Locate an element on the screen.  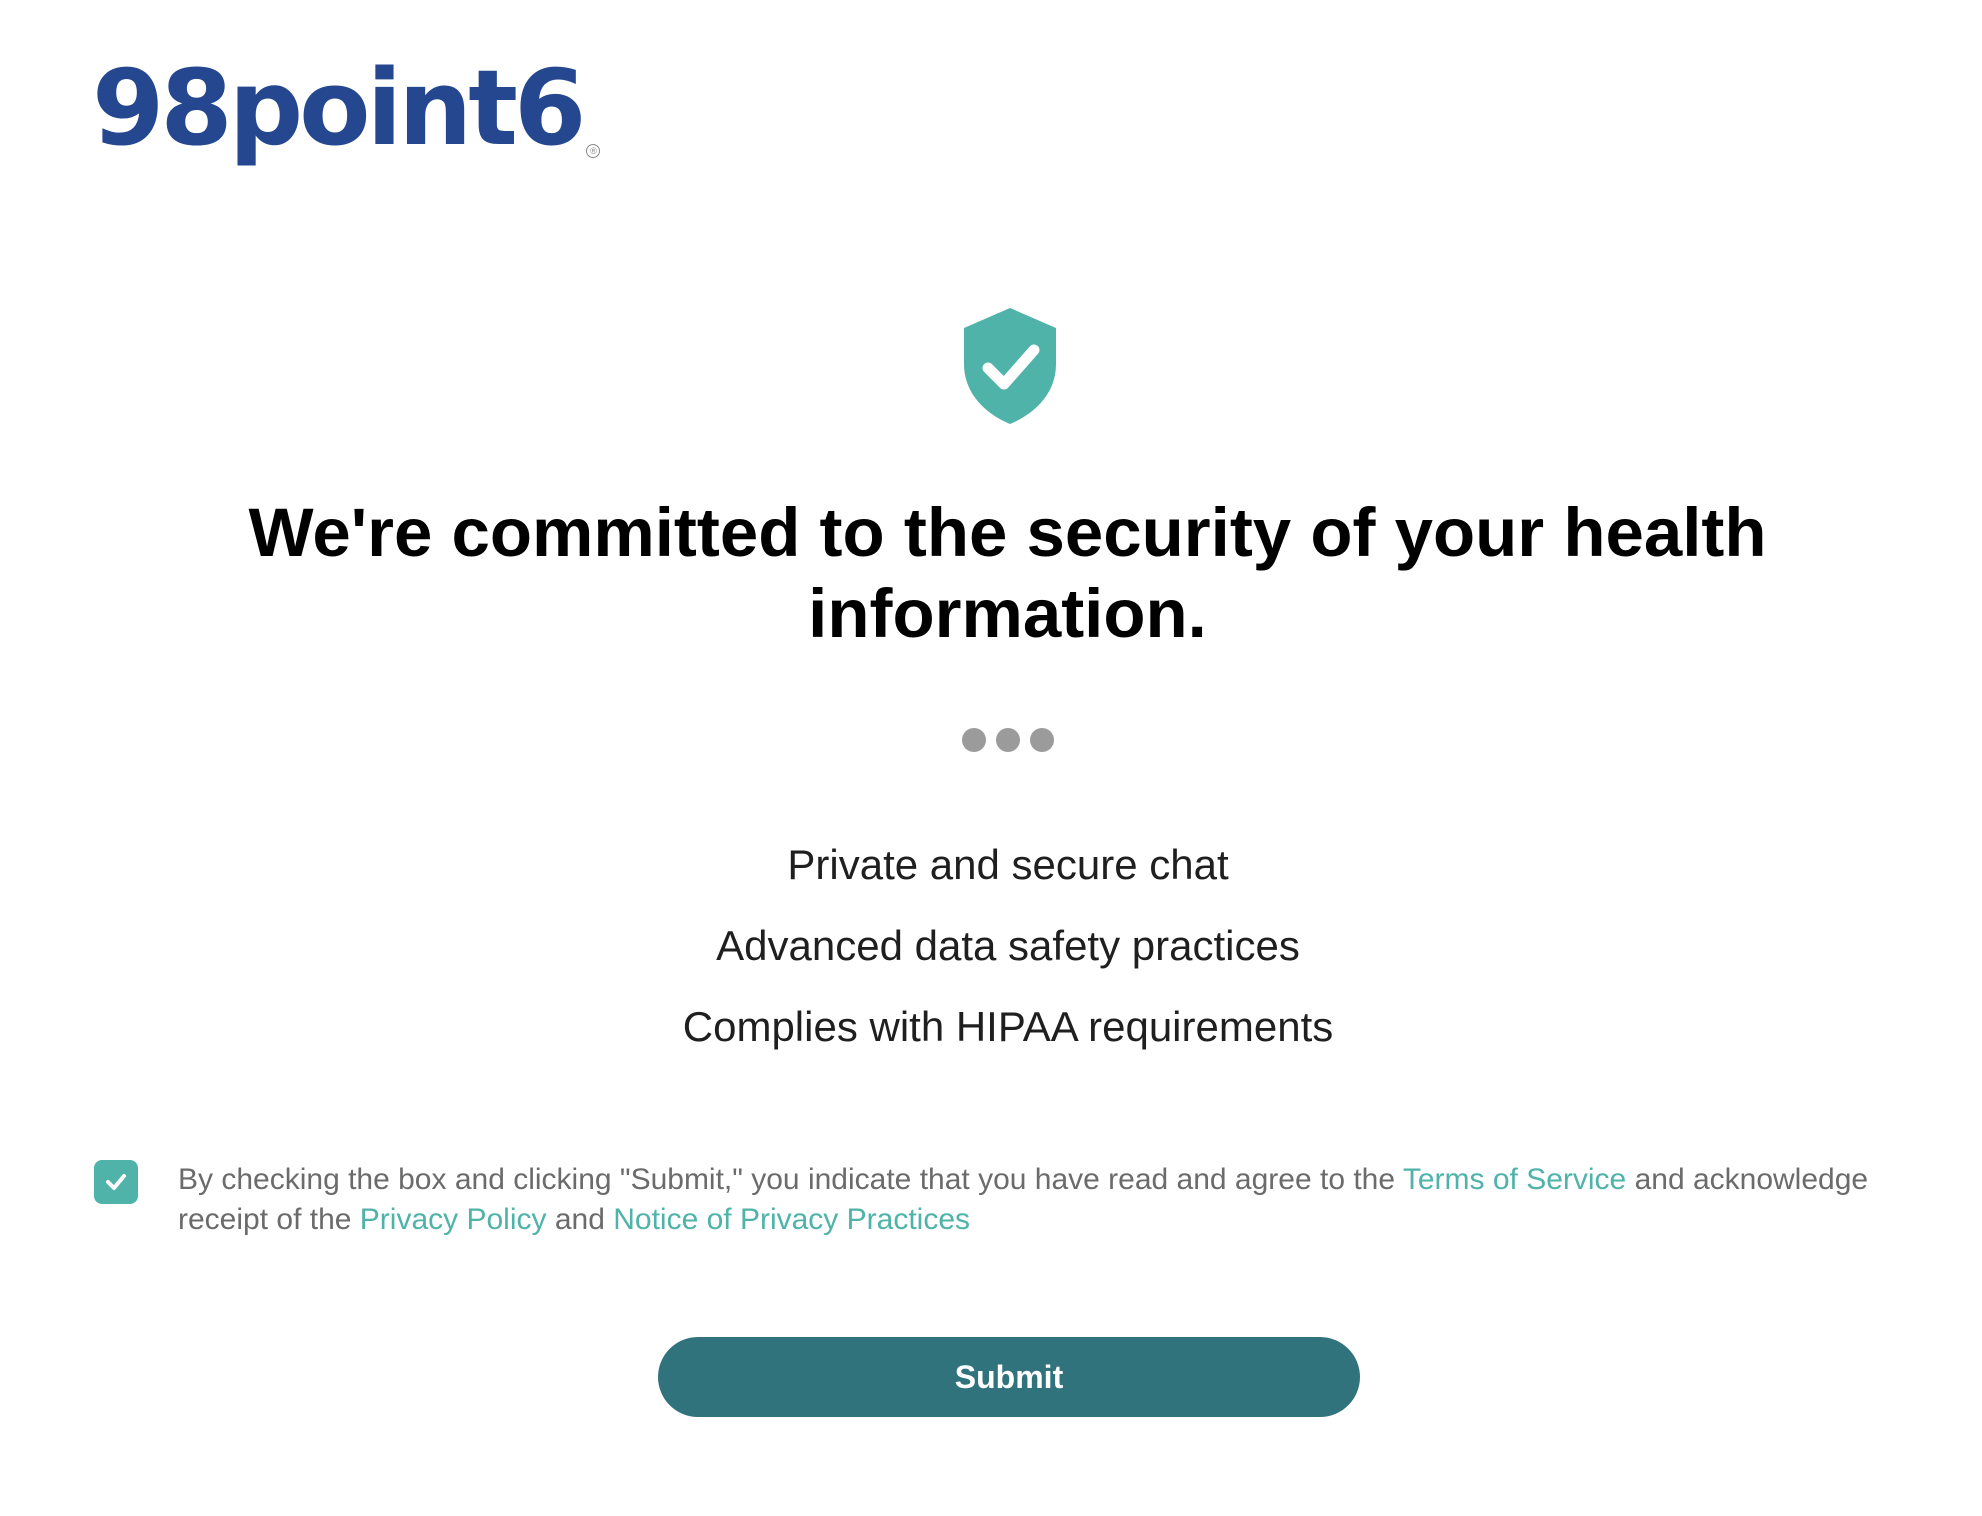
consent-text-part: and is located at coordinates (580, 1219).